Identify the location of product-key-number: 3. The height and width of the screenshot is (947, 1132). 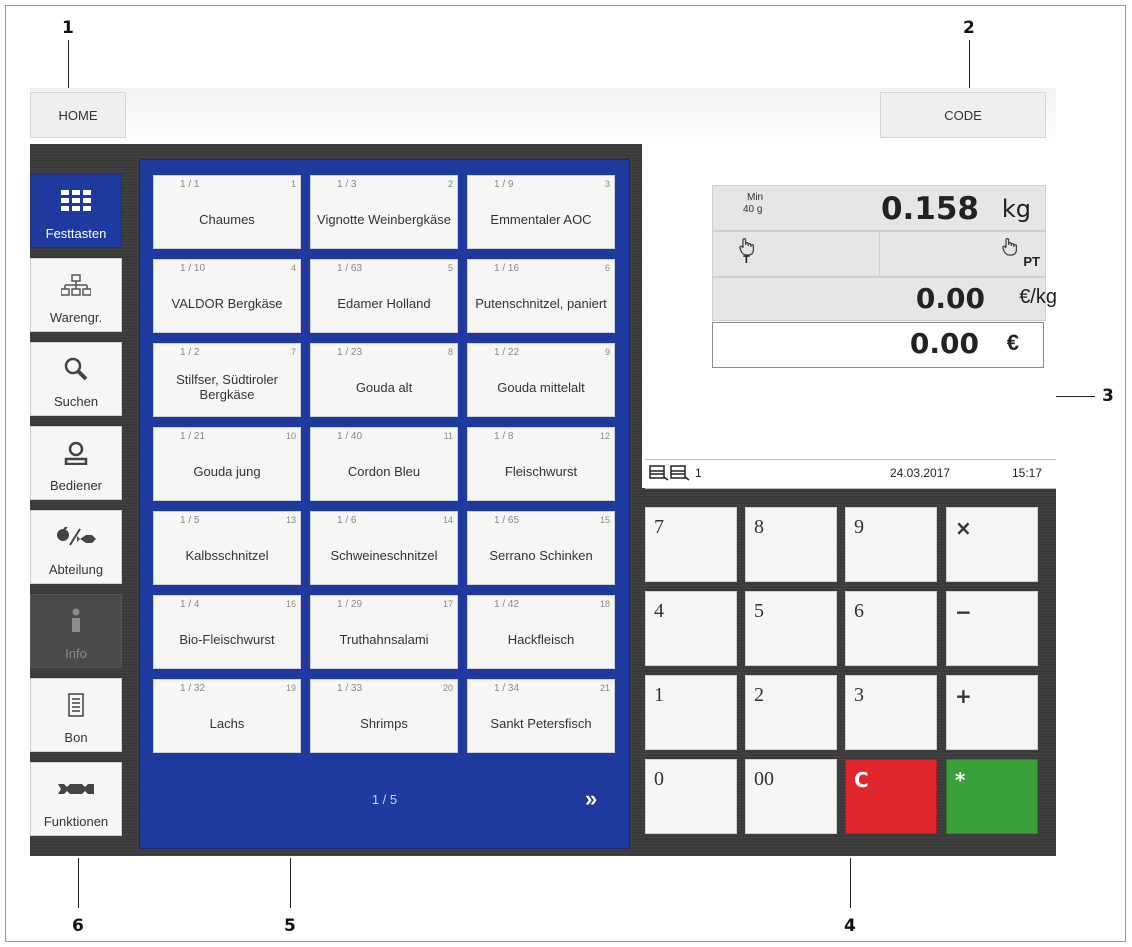
(607, 184).